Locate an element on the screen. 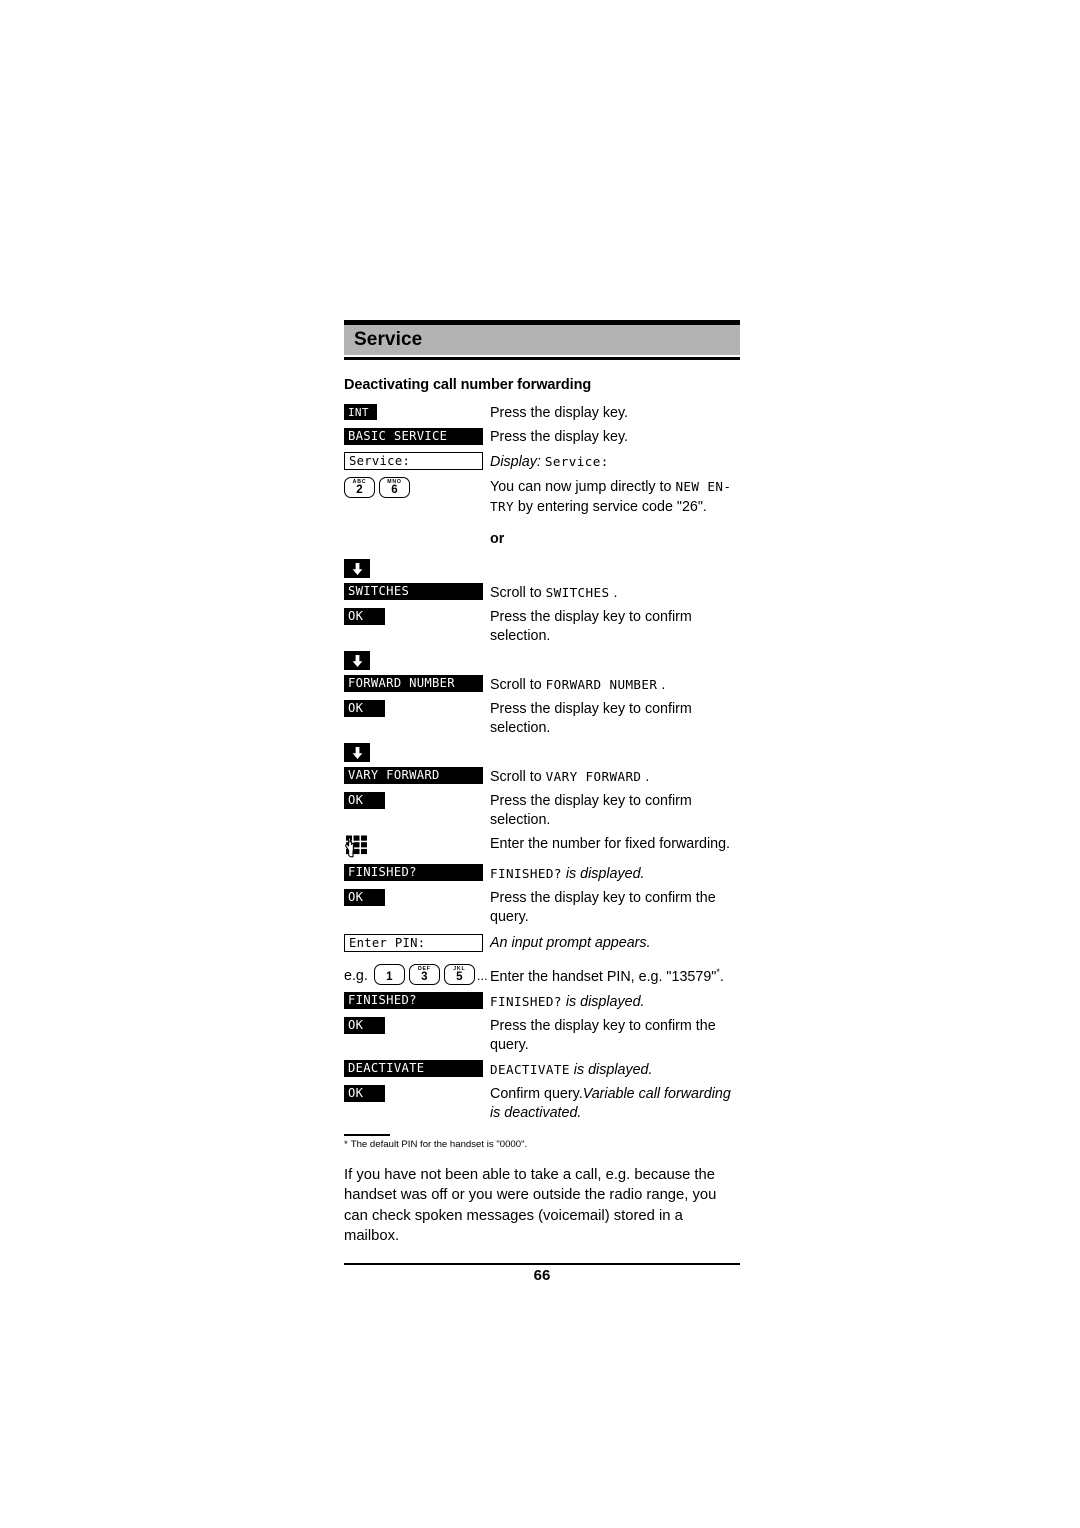 The width and height of the screenshot is (1080, 1528). page-title: Service is located at coordinates (388, 339).